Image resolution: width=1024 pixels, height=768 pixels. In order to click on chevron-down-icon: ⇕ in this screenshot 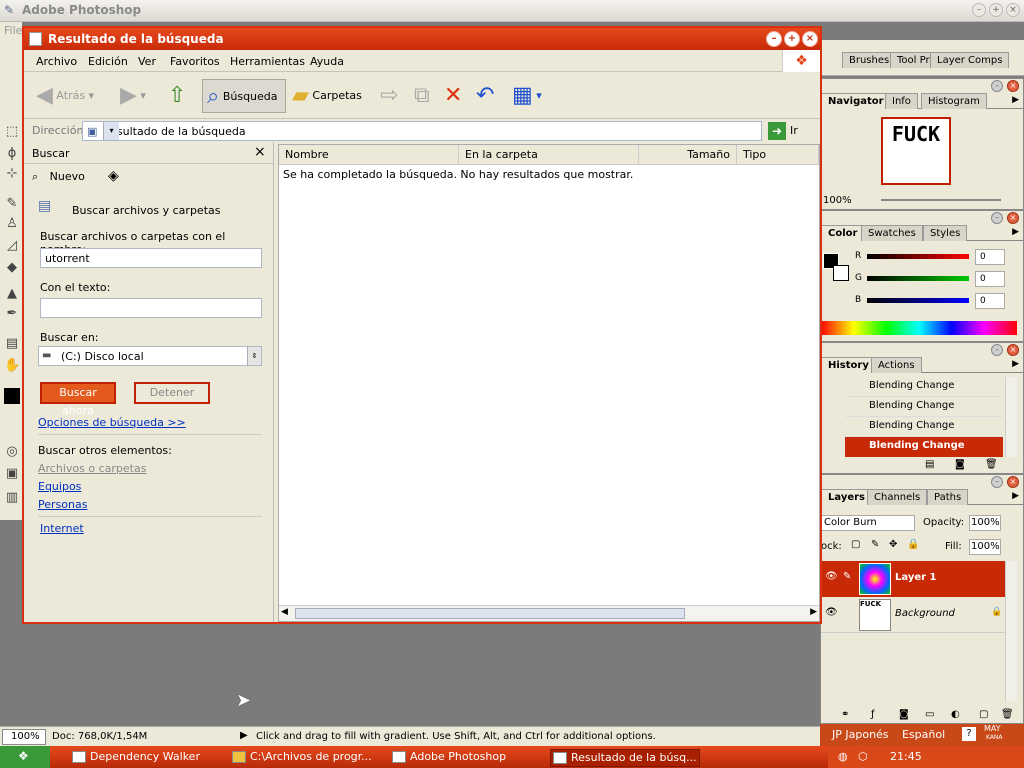, I will do `click(254, 356)`.